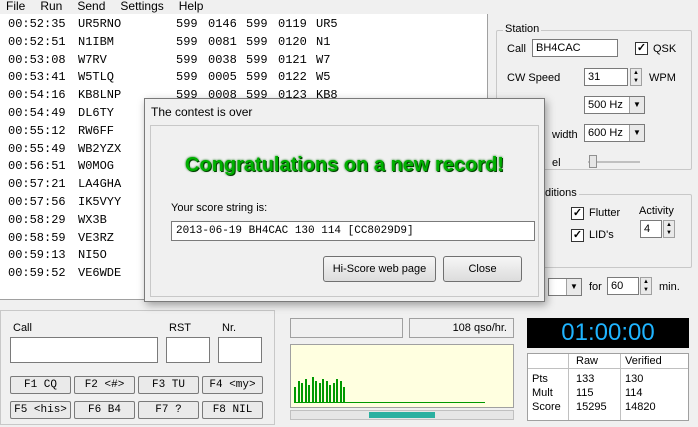  Describe the element at coordinates (52, 7) in the screenshot. I see `menu-run: Run` at that location.